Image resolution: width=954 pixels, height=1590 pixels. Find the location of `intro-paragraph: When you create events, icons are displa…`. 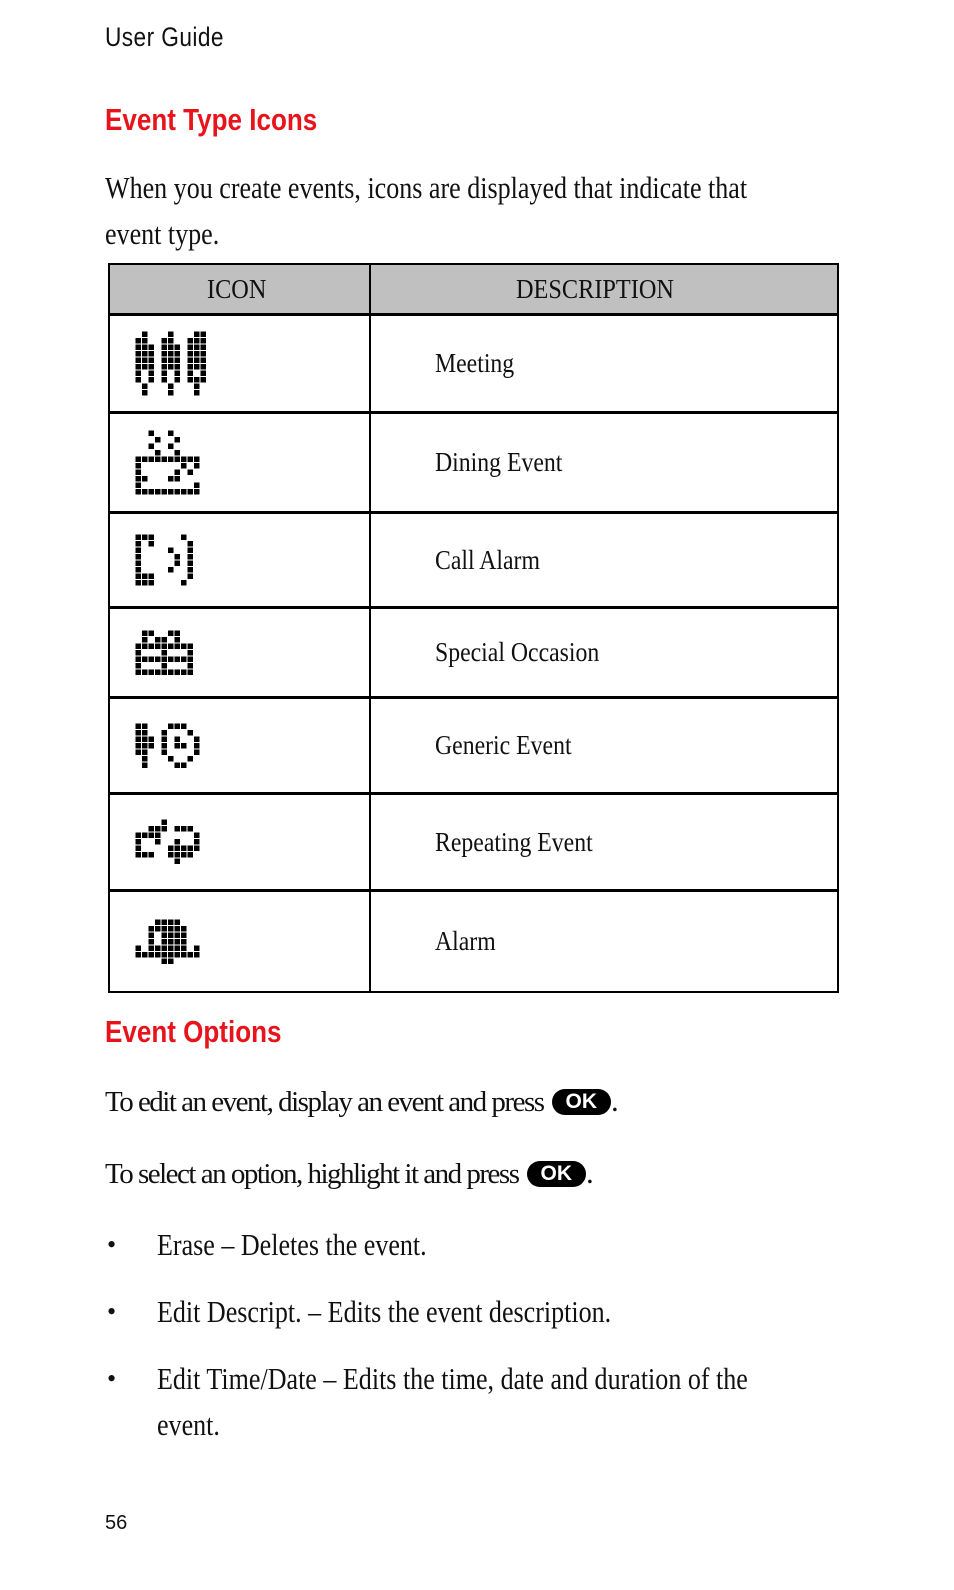

intro-paragraph: When you create events, icons are displa… is located at coordinates (426, 210).